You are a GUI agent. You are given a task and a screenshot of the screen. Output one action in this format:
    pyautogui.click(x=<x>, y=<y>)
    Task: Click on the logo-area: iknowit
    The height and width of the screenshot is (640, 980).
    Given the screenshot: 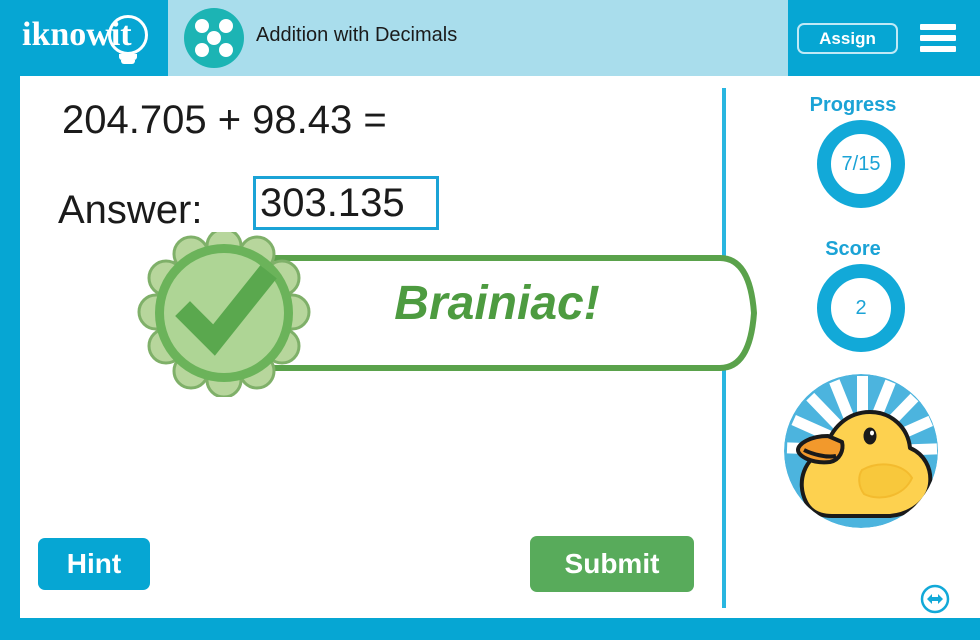 What is the action you would take?
    pyautogui.click(x=84, y=38)
    